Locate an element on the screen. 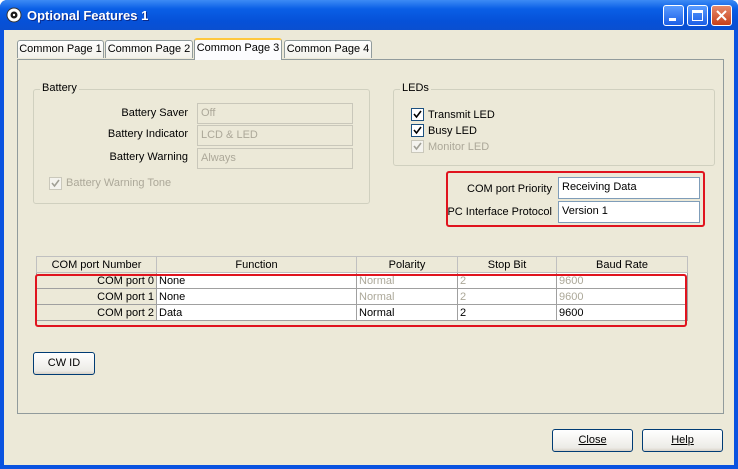 Image resolution: width=738 pixels, height=469 pixels. close-icon is located at coordinates (721, 15).